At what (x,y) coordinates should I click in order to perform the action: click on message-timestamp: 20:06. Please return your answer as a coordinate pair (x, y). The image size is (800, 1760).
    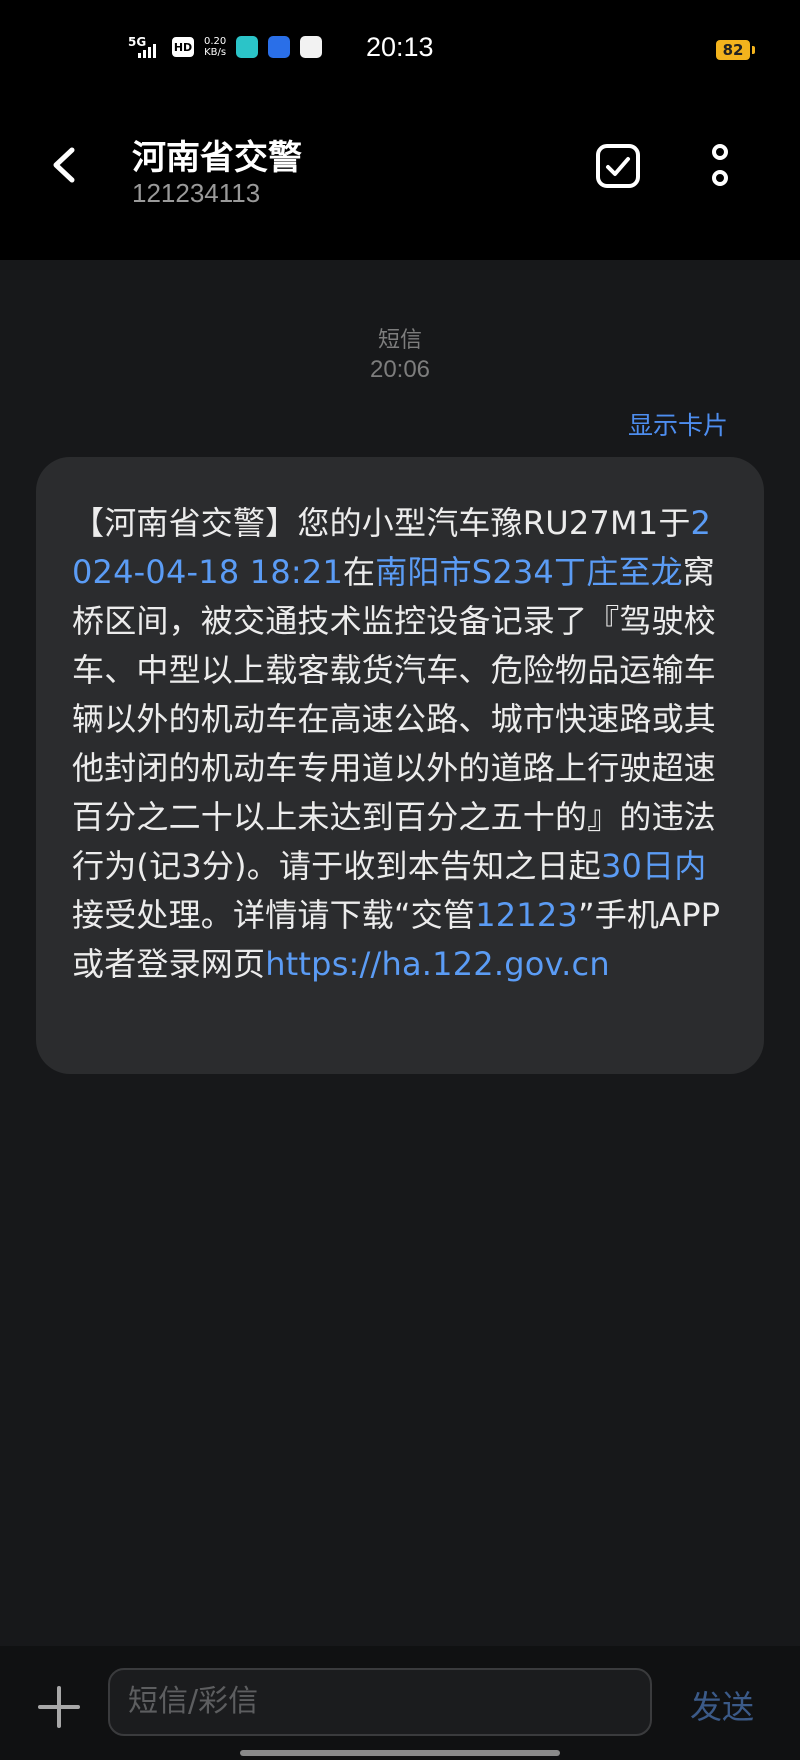
    Looking at the image, I should click on (400, 369).